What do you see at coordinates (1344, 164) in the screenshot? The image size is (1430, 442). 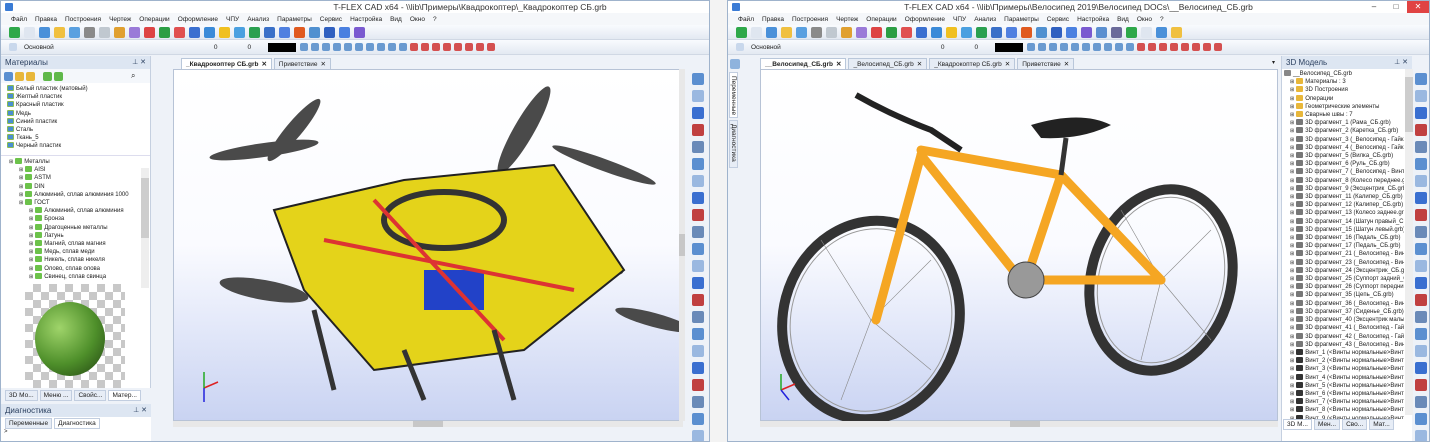 I see `tree-item: ⊞ 3D фрагмент_6 (Руль_СБ.grb)` at bounding box center [1344, 164].